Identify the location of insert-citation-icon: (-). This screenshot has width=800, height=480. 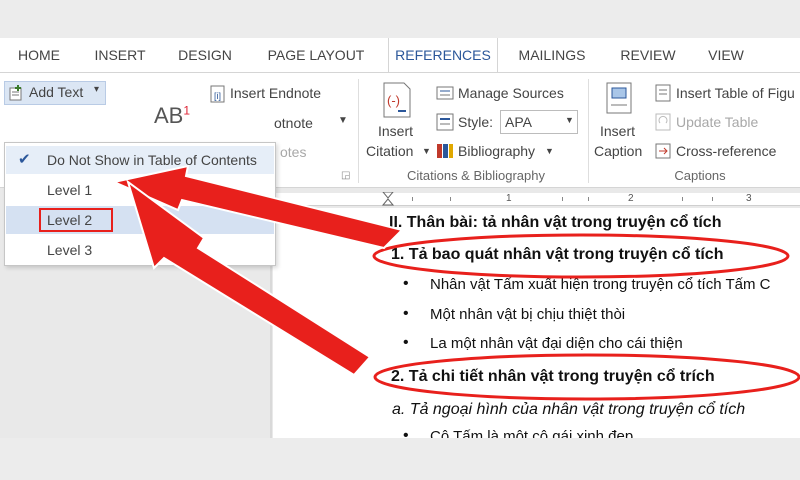
(397, 100).